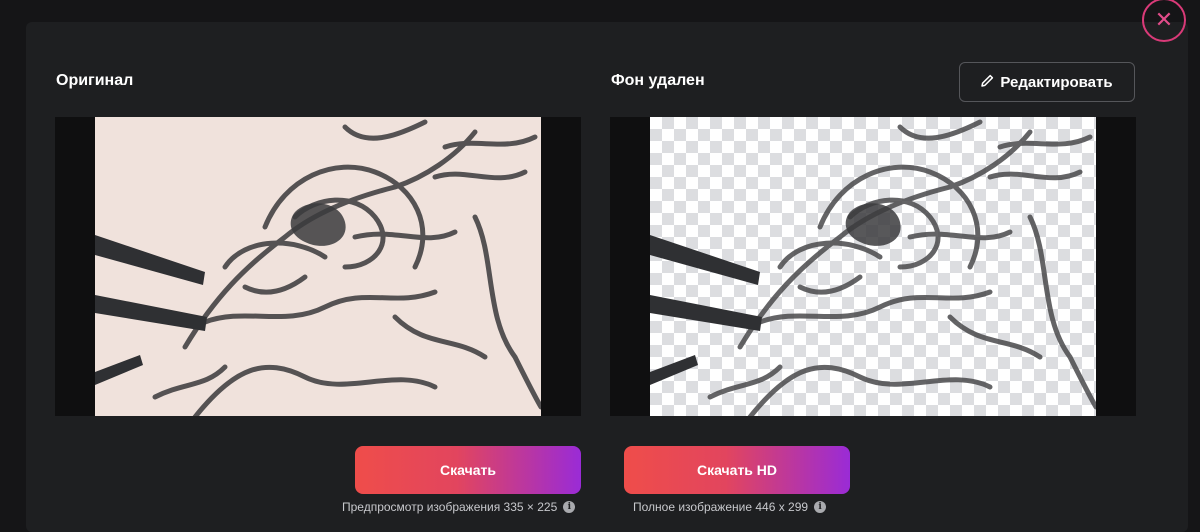 This screenshot has width=1200, height=532. I want to click on hd-caption-text: Полное изображение 446 x 299, so click(721, 507).